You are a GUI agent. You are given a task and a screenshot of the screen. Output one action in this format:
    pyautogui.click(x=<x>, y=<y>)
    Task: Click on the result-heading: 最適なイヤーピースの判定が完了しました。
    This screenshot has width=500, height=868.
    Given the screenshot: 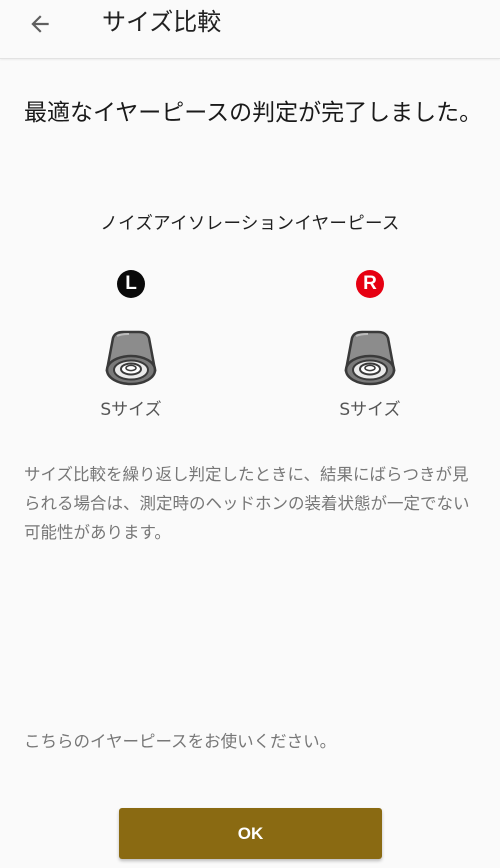 What is the action you would take?
    pyautogui.click(x=253, y=113)
    